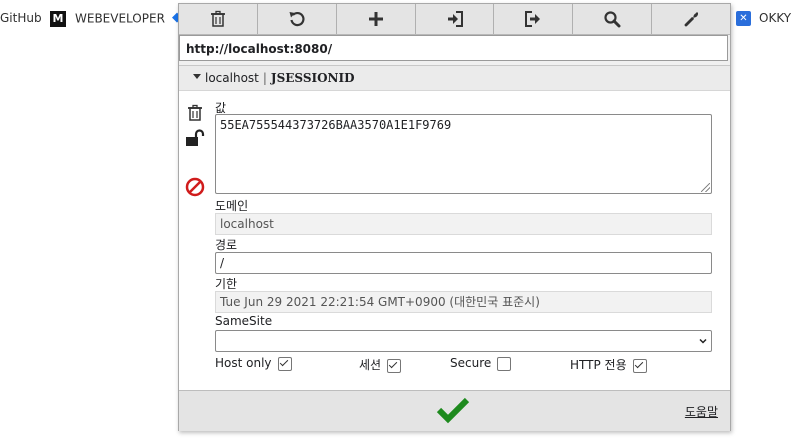  I want to click on export-icon, so click(533, 19).